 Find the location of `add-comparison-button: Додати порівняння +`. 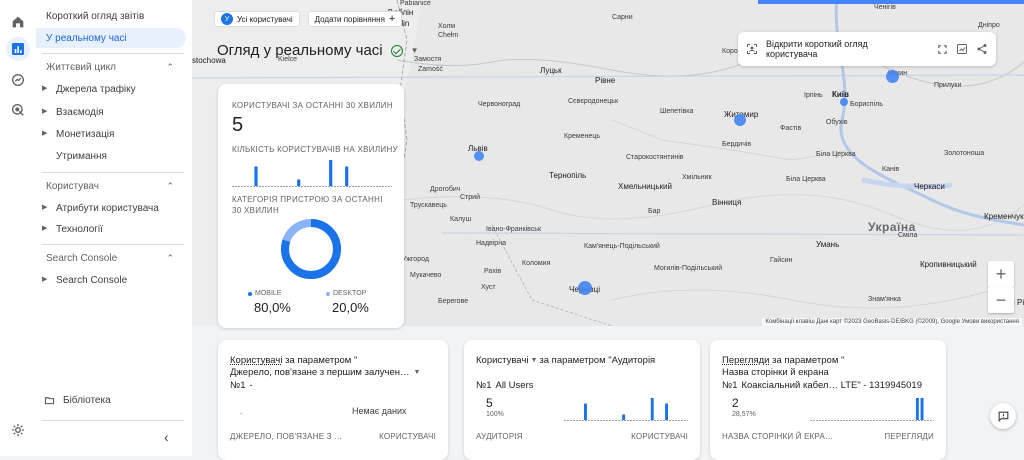

add-comparison-button: Додати порівняння + is located at coordinates (355, 19).